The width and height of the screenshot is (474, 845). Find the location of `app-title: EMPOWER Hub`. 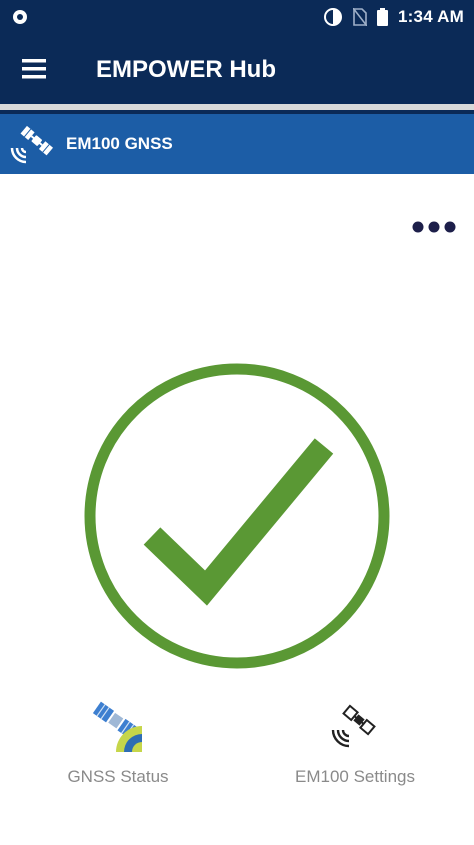

app-title: EMPOWER Hub is located at coordinates (186, 69).